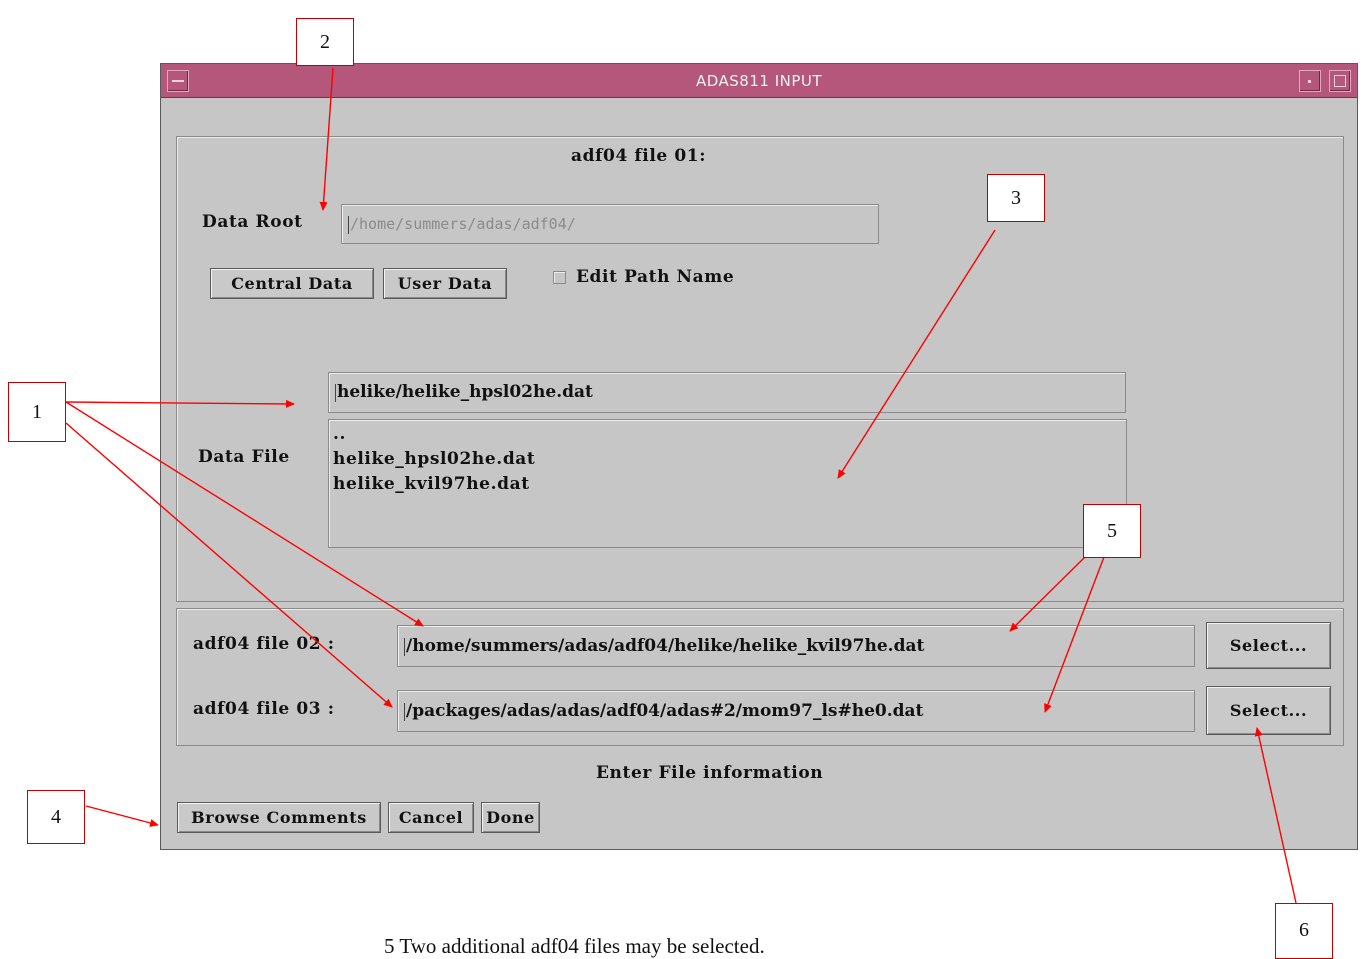  What do you see at coordinates (56, 817) in the screenshot?
I see `annotation-4: 4` at bounding box center [56, 817].